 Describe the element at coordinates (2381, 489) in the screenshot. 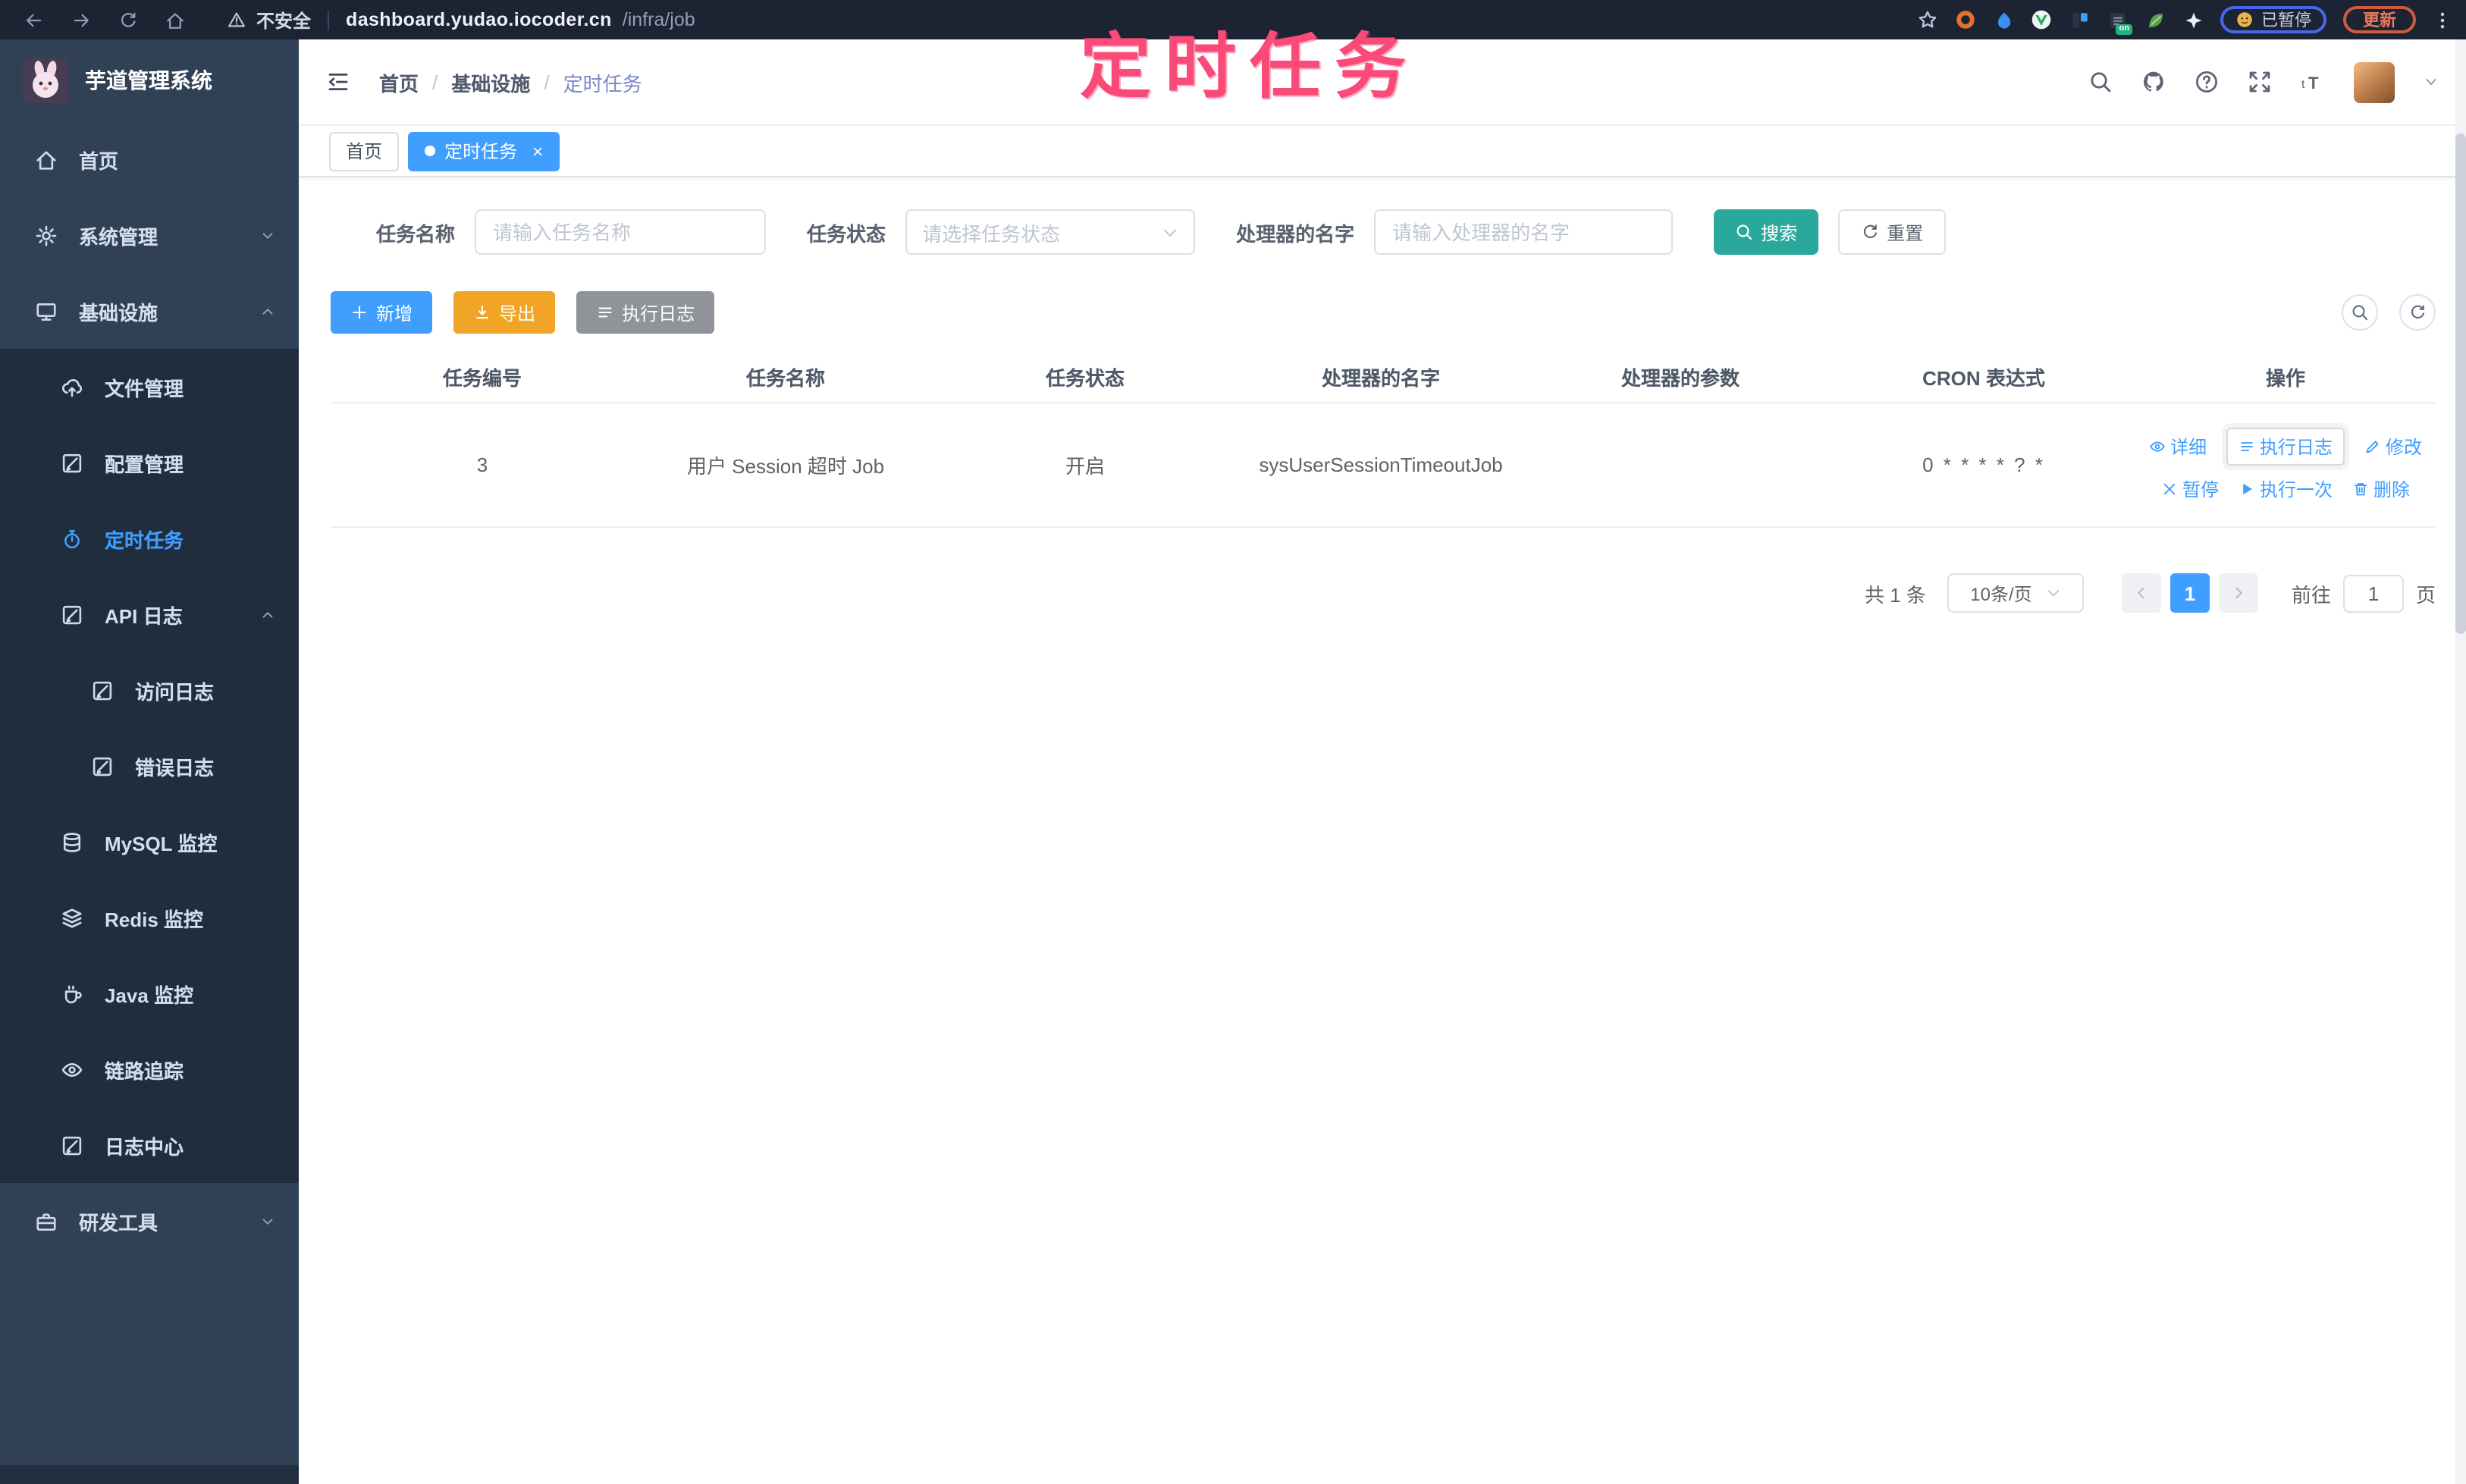

I see `delete-link: 删除` at that location.